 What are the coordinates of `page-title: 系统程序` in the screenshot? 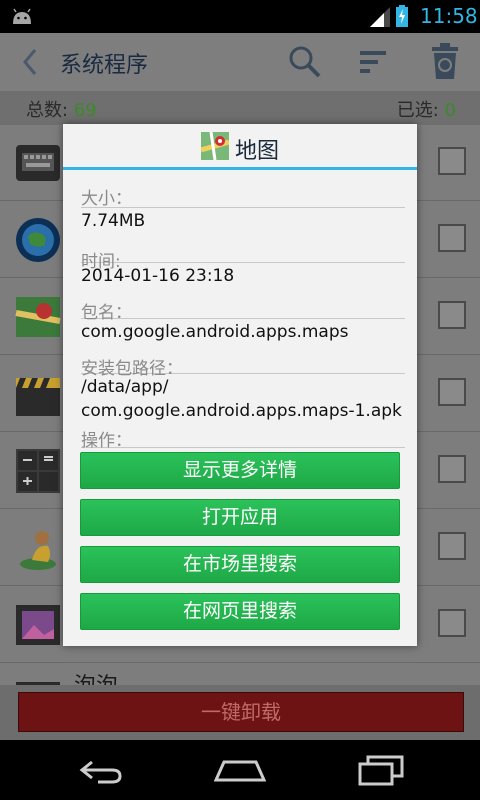 It's located at (104, 65).